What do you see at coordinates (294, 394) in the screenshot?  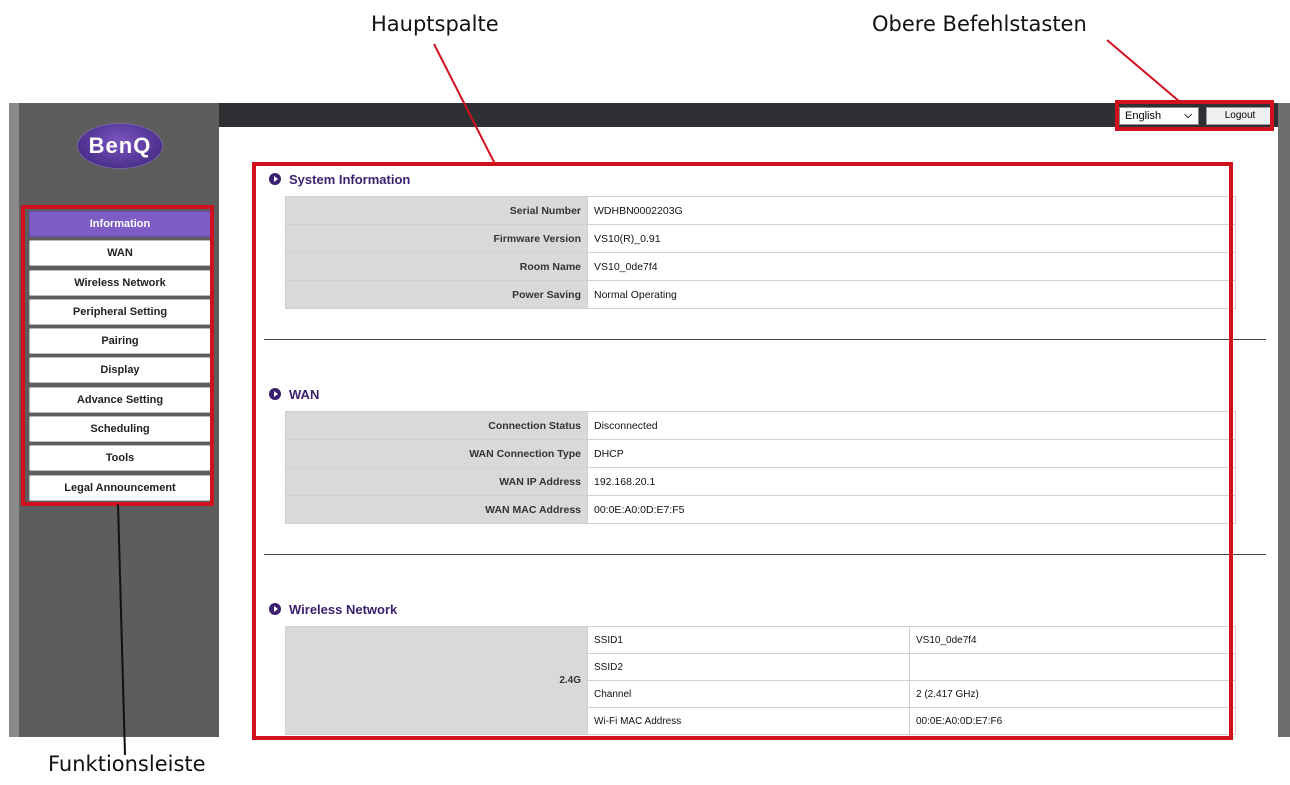 I see `section-wan: WAN` at bounding box center [294, 394].